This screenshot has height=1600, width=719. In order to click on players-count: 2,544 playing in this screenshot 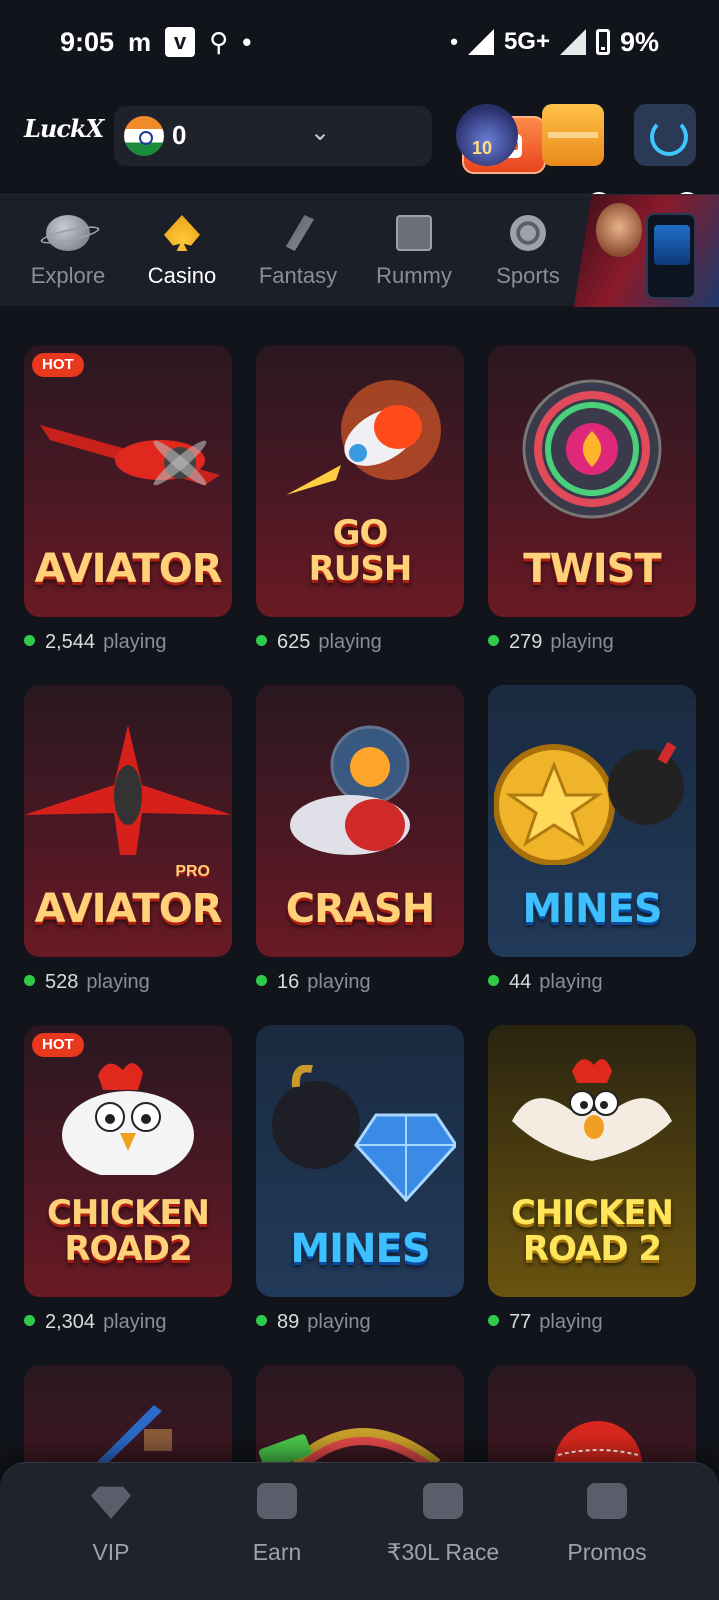, I will do `click(128, 643)`.